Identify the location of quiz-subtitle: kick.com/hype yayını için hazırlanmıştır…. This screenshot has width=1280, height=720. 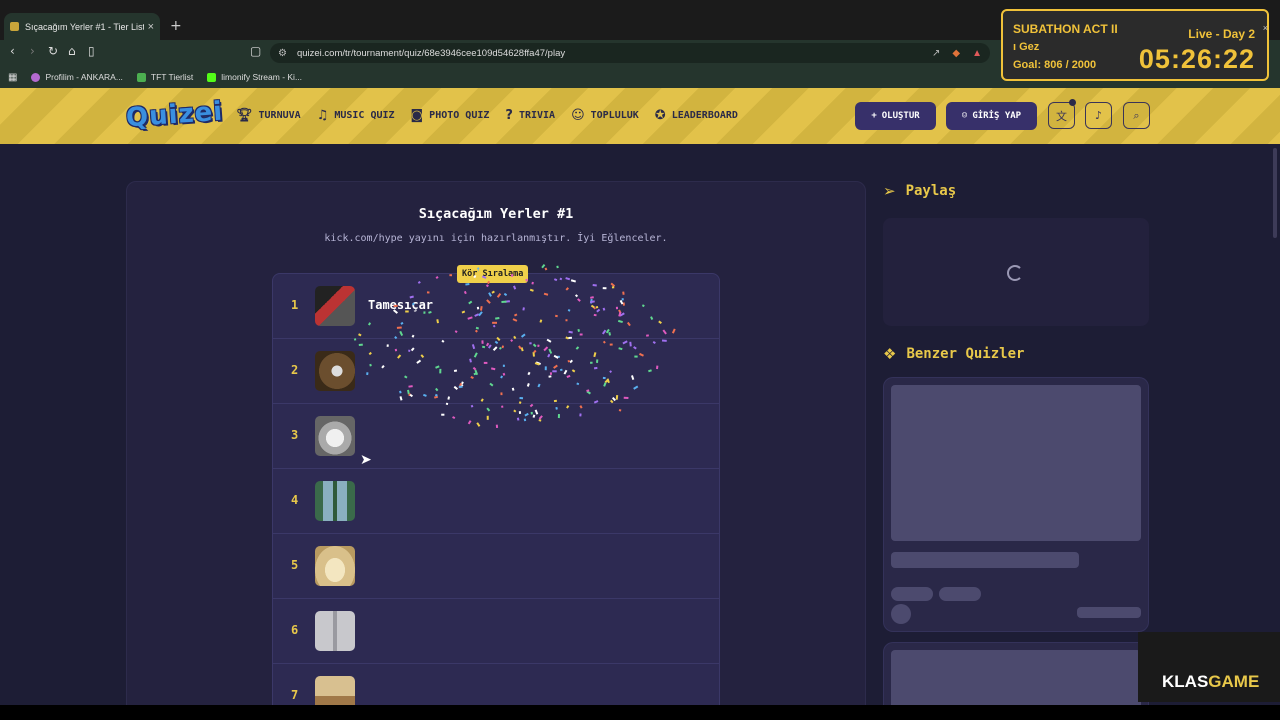
(496, 238).